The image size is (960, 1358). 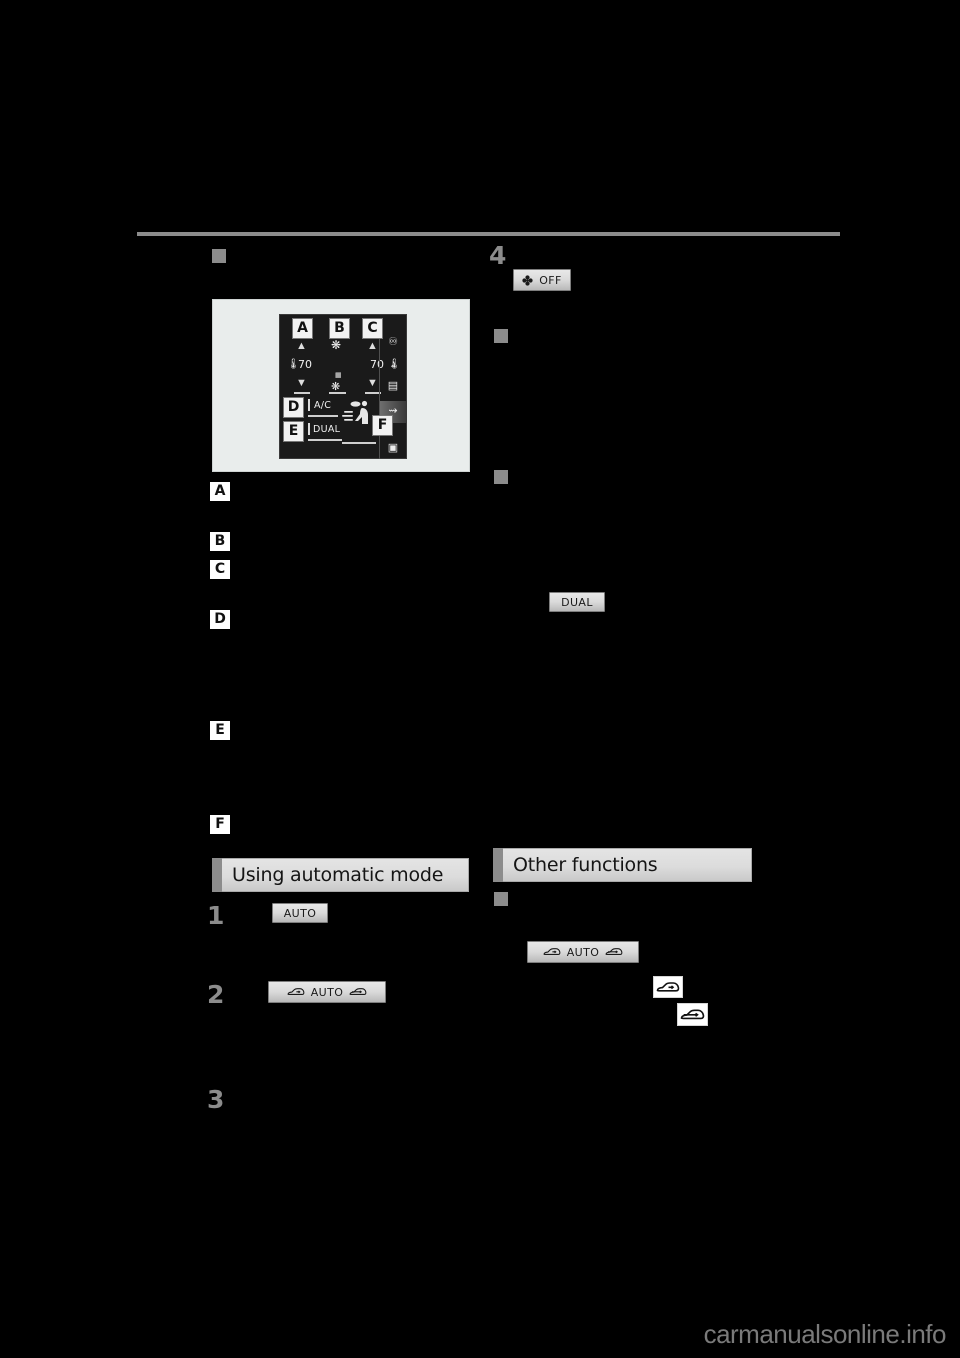 What do you see at coordinates (382, 425) in the screenshot?
I see `screen-callout-f: F` at bounding box center [382, 425].